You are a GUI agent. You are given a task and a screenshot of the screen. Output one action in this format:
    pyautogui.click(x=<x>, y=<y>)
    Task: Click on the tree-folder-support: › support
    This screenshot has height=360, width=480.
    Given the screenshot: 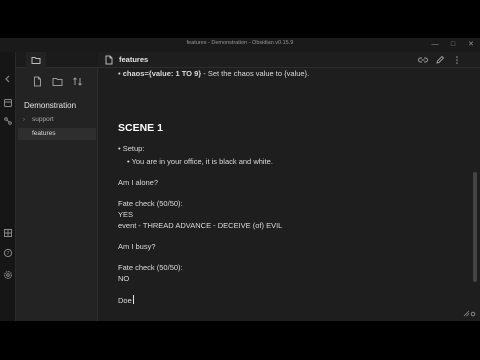 What is the action you would take?
    pyautogui.click(x=57, y=120)
    